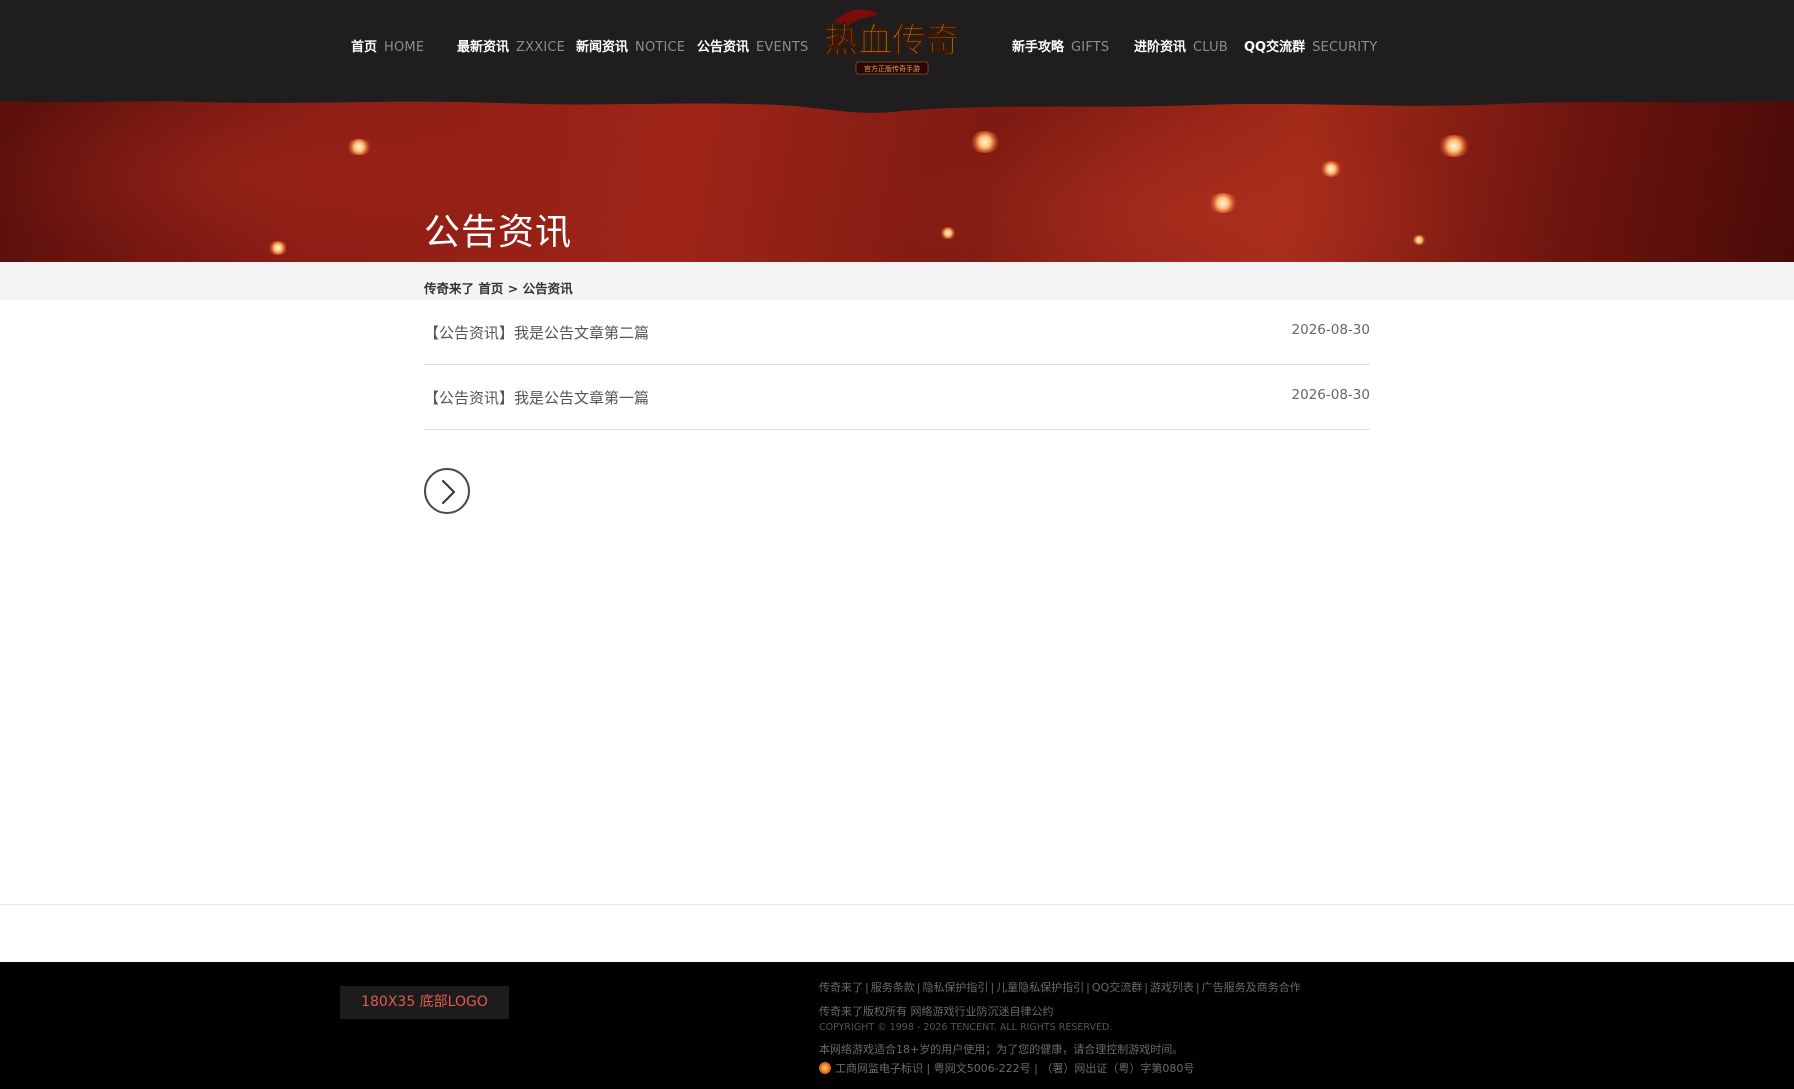 The width and height of the screenshot is (1794, 1089). Describe the element at coordinates (541, 47) in the screenshot. I see `nav-label-en: ZXXICE` at that location.